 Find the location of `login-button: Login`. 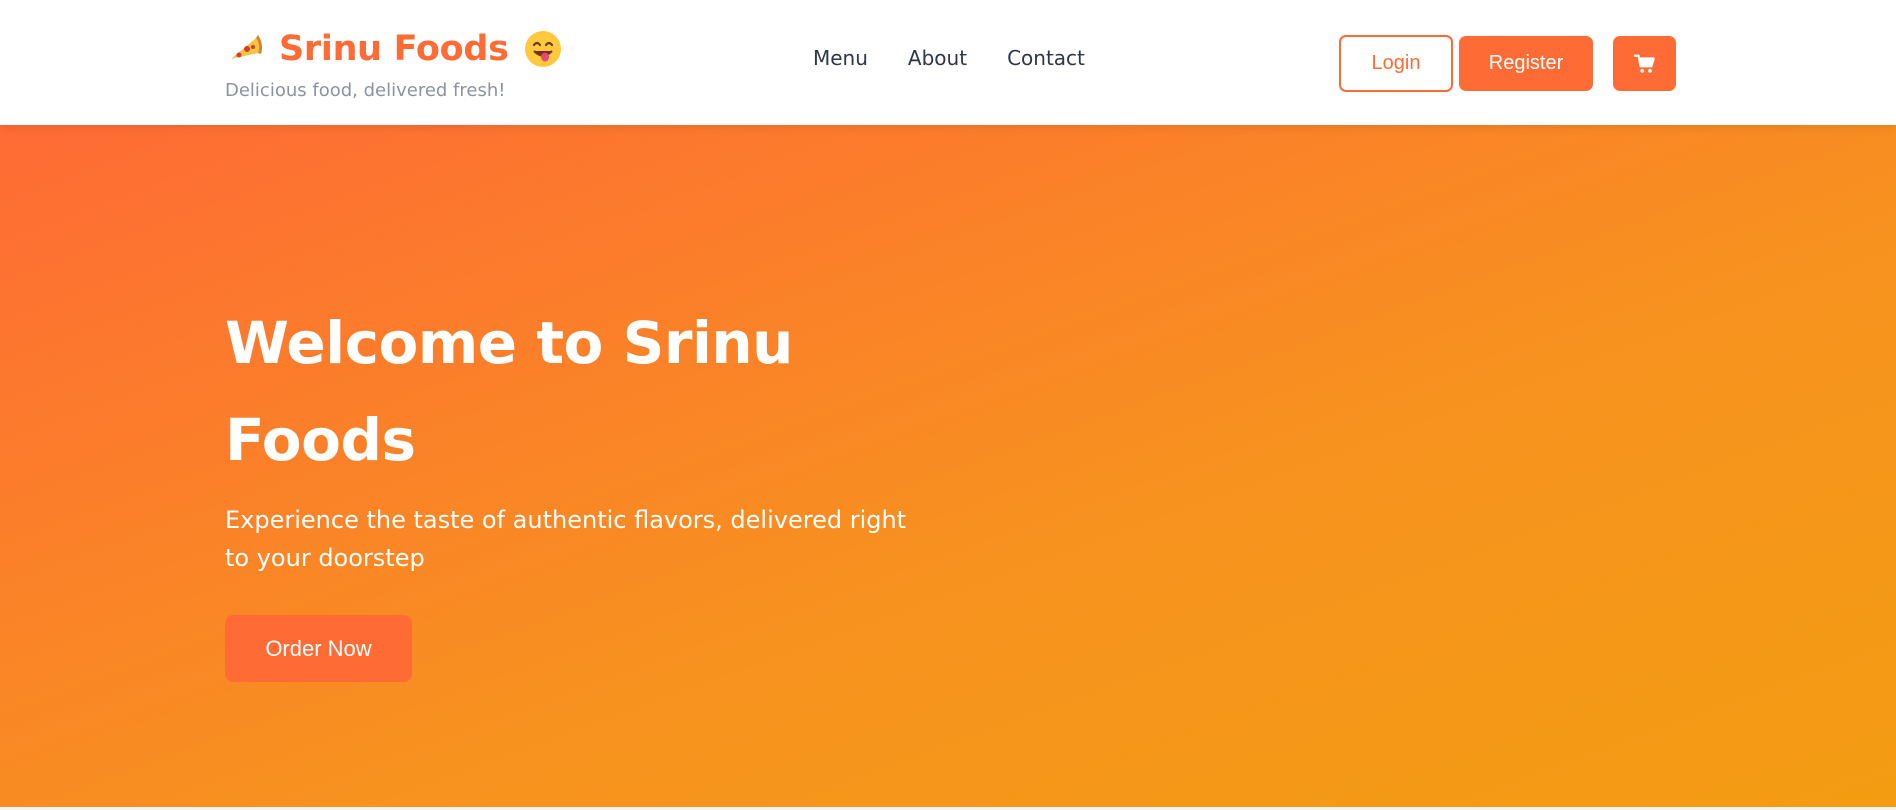

login-button: Login is located at coordinates (1396, 63).